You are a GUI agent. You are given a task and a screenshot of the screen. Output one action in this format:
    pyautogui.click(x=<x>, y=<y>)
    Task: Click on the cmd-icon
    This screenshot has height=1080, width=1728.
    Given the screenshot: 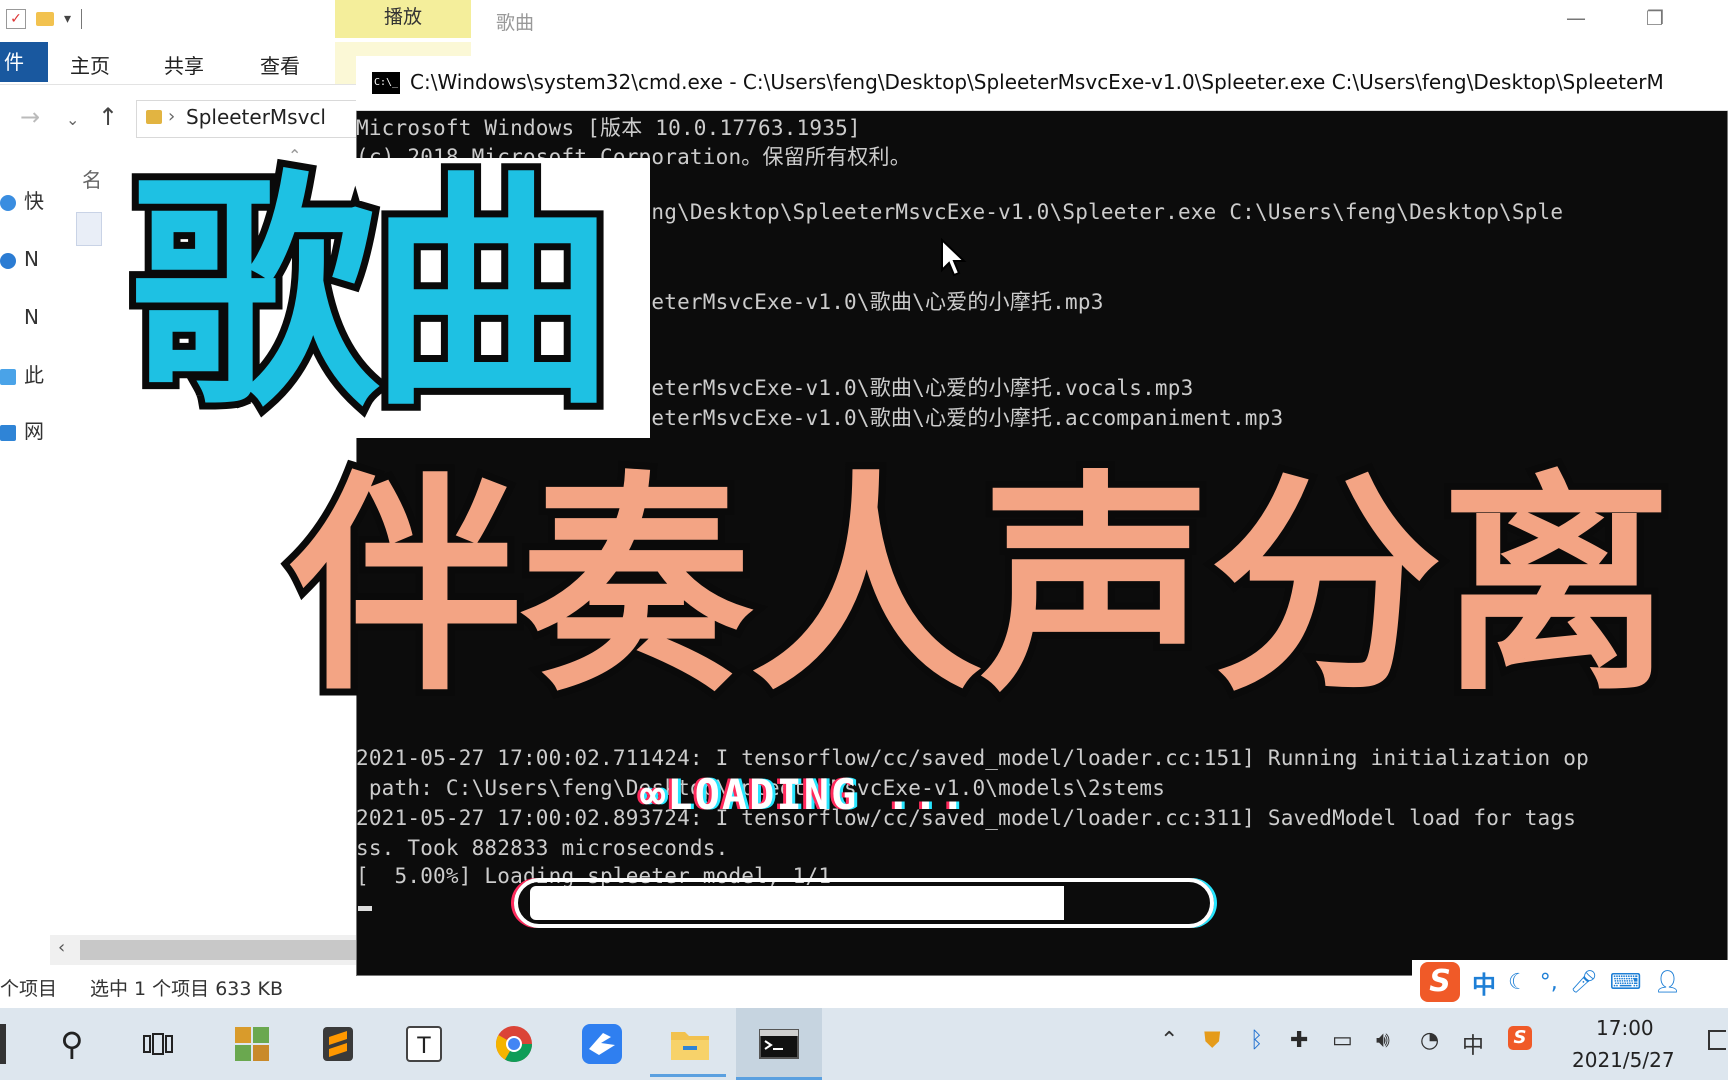 What is the action you would take?
    pyautogui.click(x=779, y=1044)
    